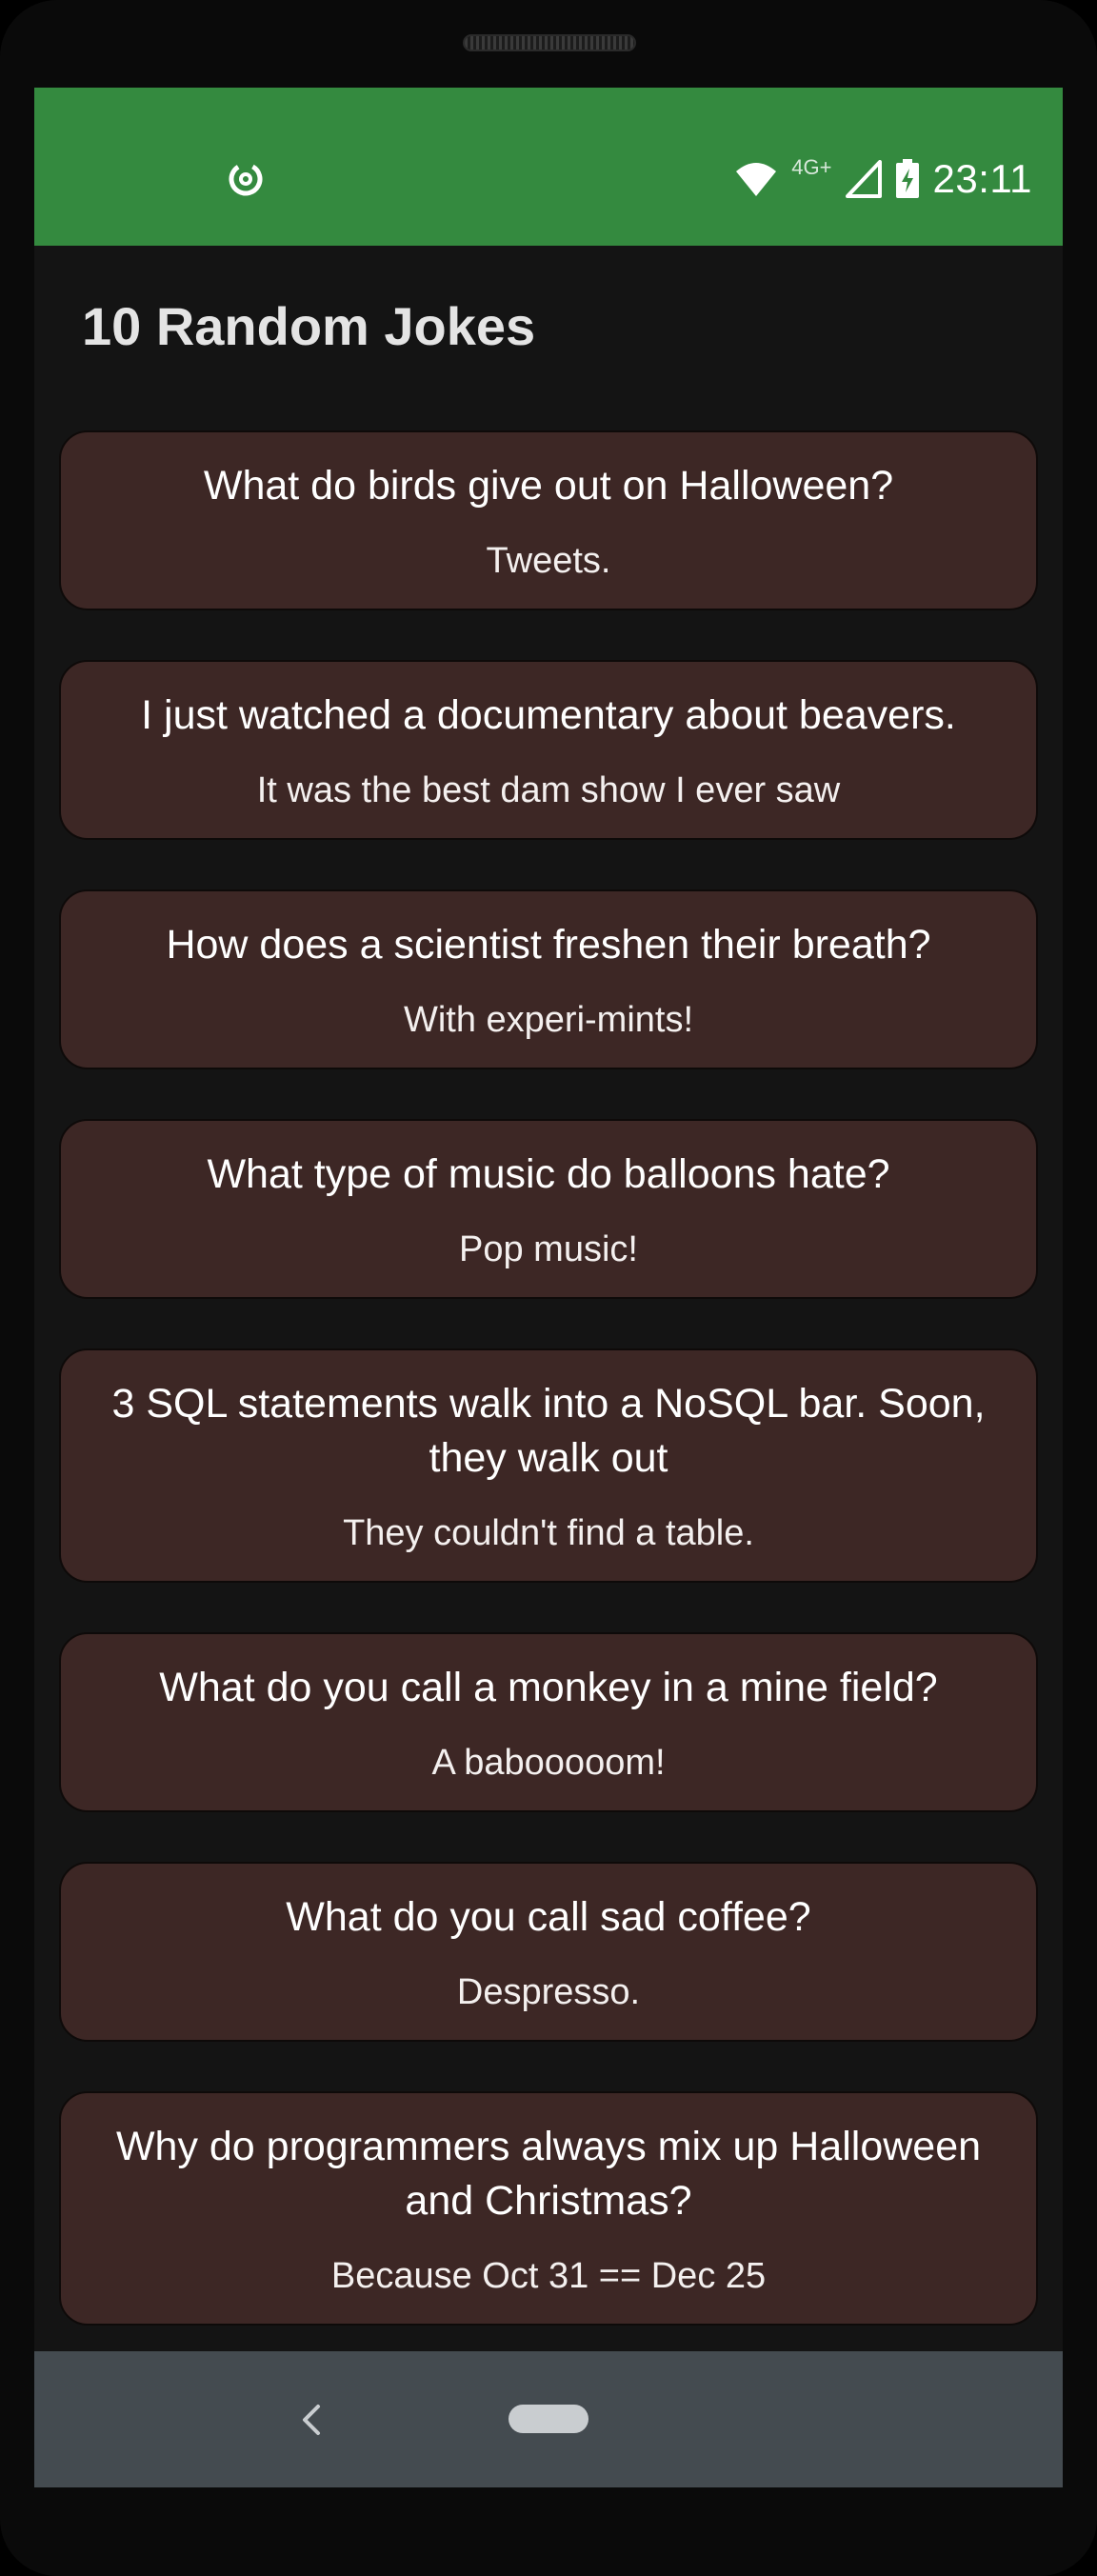 The image size is (1097, 2576). Describe the element at coordinates (548, 486) in the screenshot. I see `joke-setup: What do birds give out on Halloween?` at that location.